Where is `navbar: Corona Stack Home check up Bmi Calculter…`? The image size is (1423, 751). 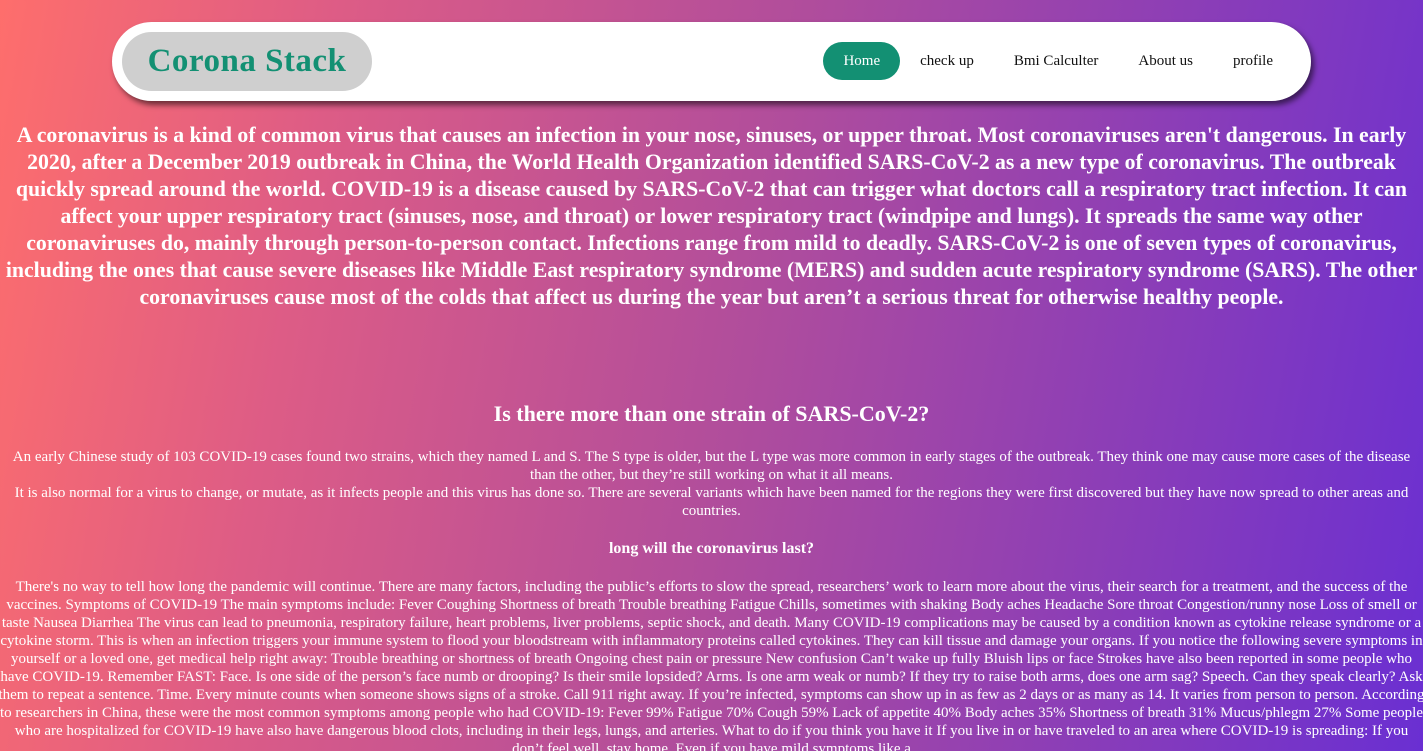 navbar: Corona Stack Home check up Bmi Calculter… is located at coordinates (711, 61).